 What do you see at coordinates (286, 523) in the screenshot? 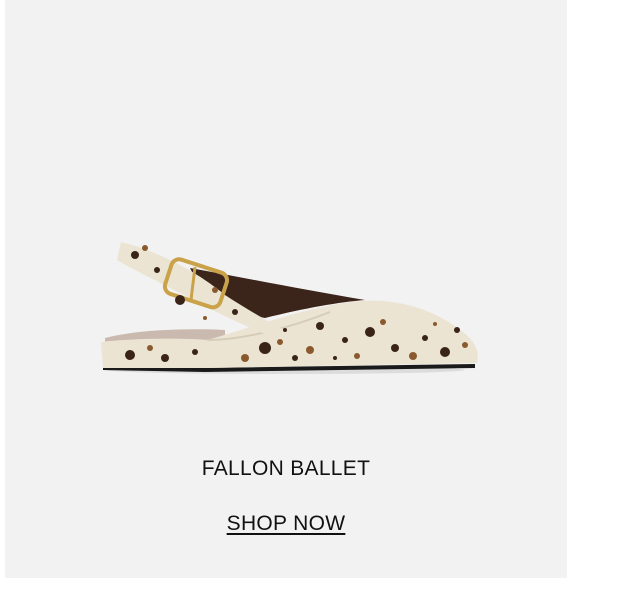
I see `shop-now-link: SHOP NOW` at bounding box center [286, 523].